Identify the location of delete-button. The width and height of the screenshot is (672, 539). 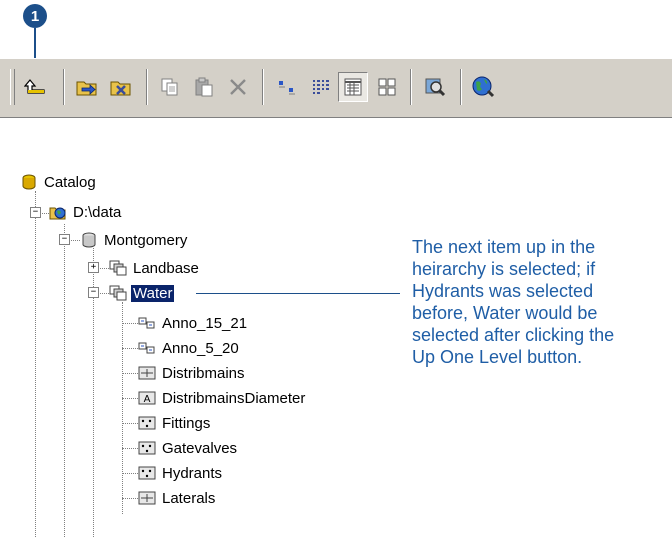
(238, 87).